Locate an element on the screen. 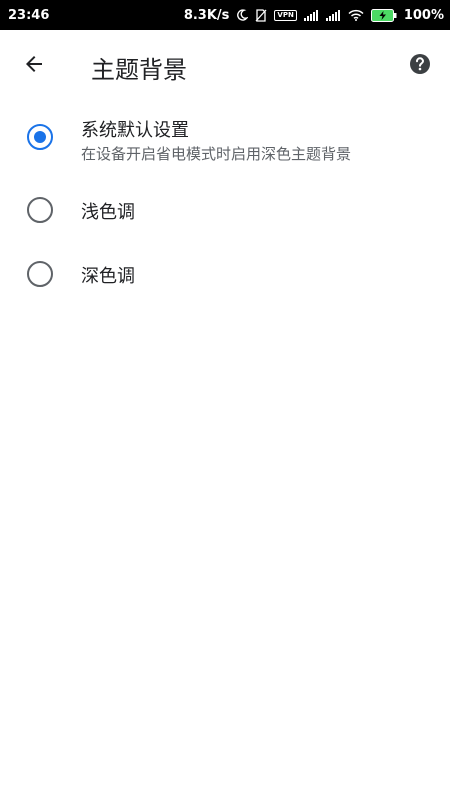  net-speed: 8.3K/s is located at coordinates (206, 15).